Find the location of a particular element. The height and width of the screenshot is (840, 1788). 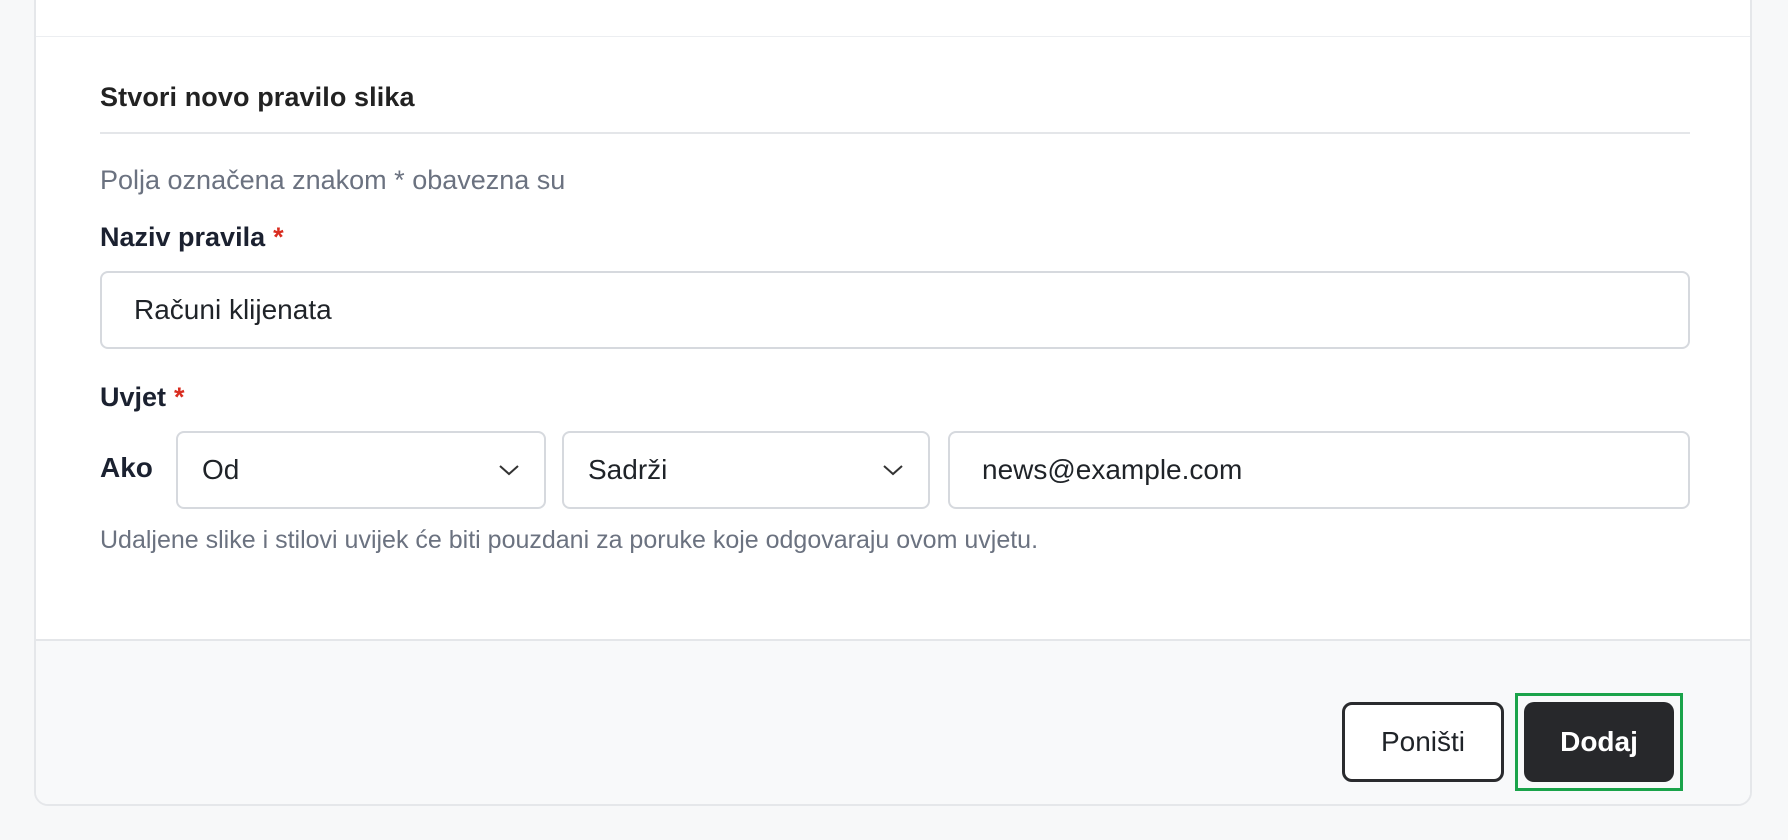

condition-field-value: Od is located at coordinates (221, 469).